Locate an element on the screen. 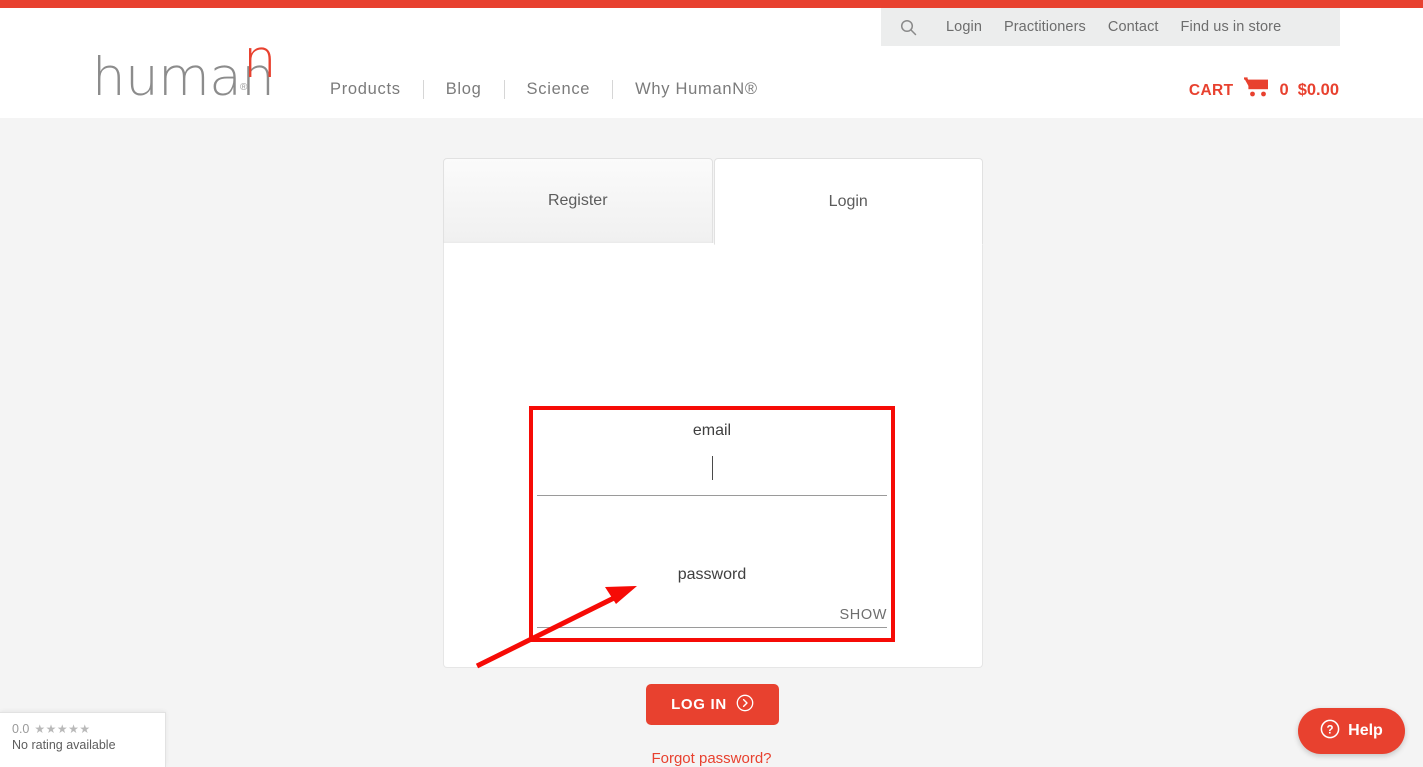  email-input is located at coordinates (712, 468).